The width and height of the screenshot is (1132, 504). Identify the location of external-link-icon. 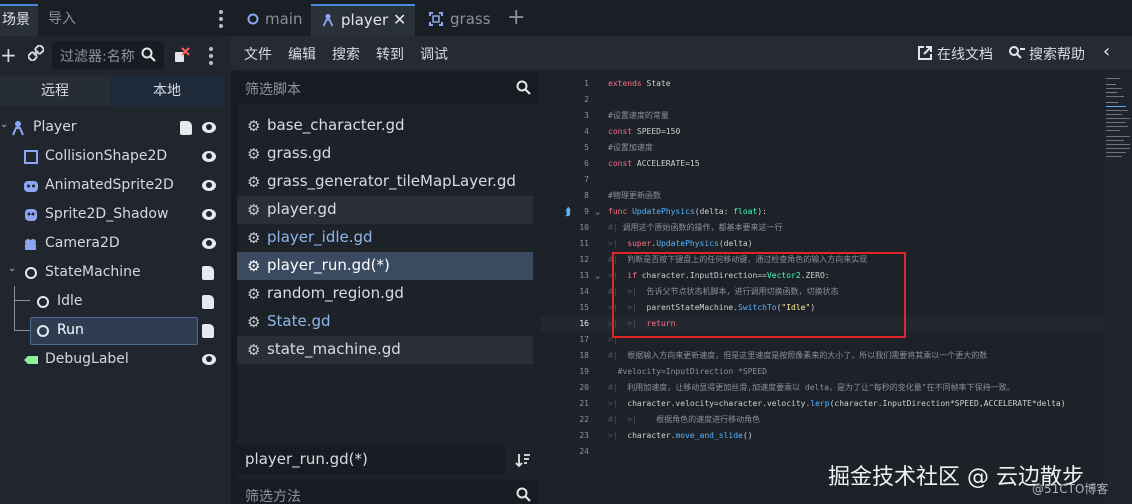
(925, 53).